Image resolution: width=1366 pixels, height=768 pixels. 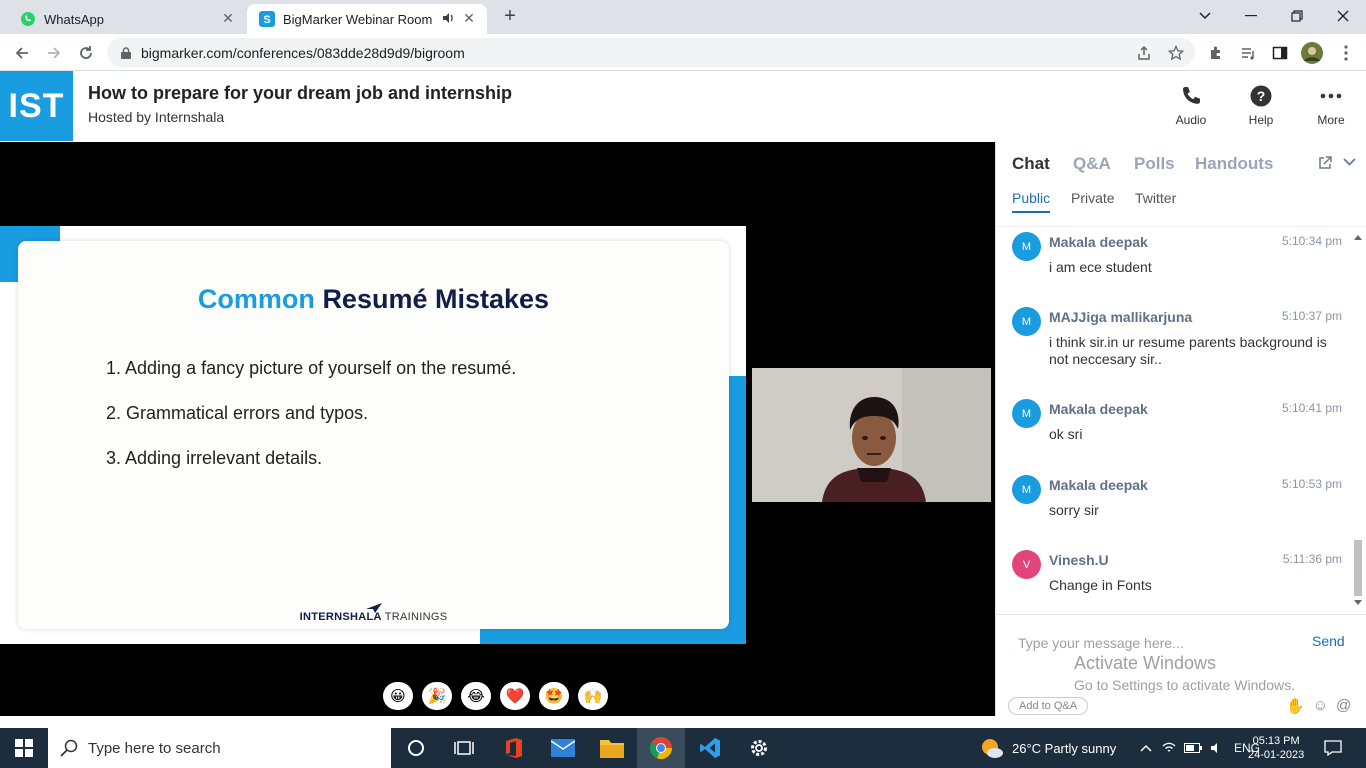 I want to click on subtab-private: Private, so click(x=1093, y=198).